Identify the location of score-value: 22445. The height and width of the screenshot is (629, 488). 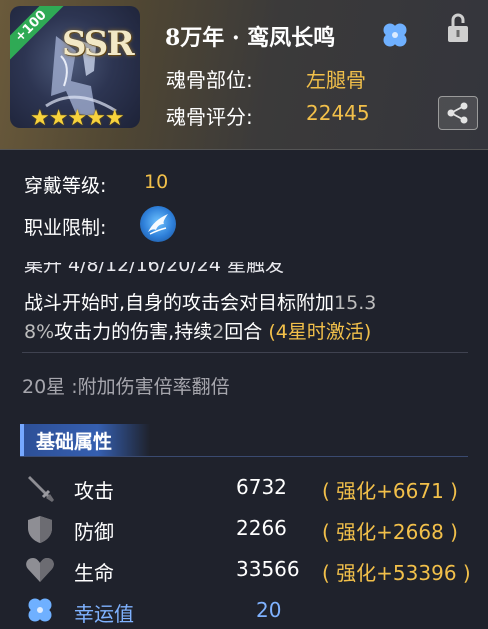
(338, 113).